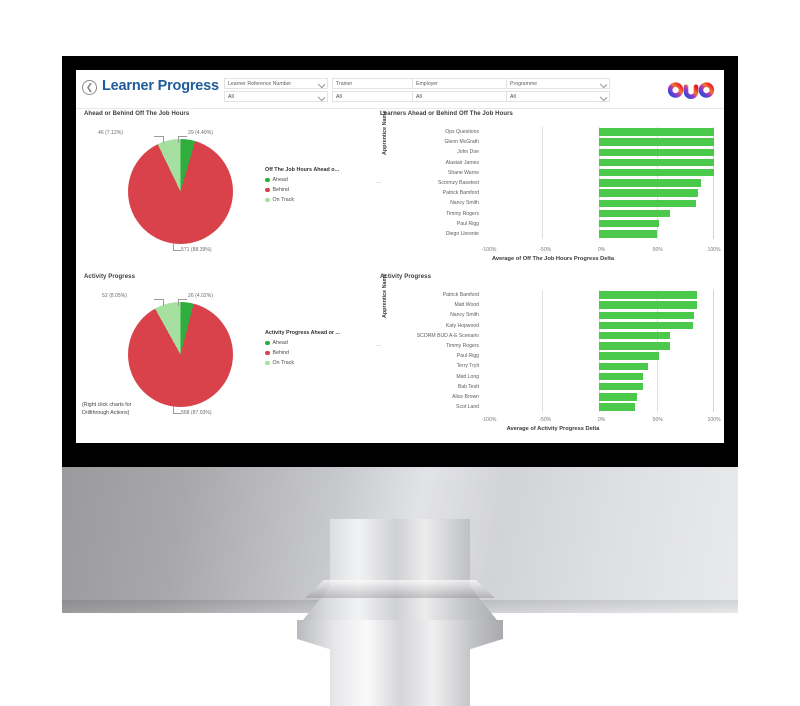  I want to click on back-arrow-circle-icon: ❮, so click(89, 87).